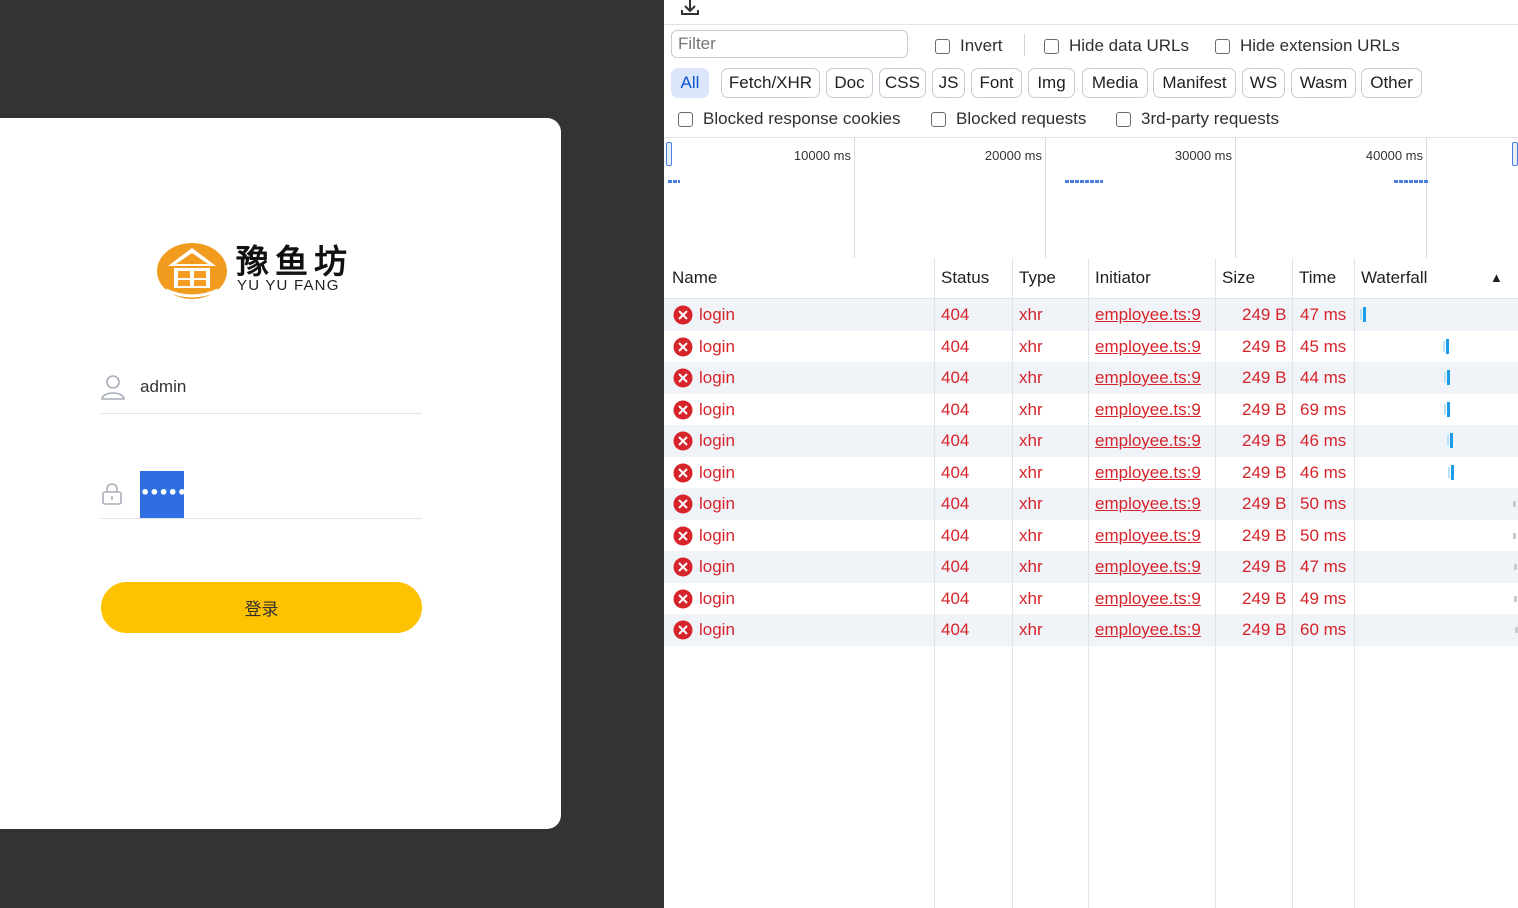 The width and height of the screenshot is (1518, 908). Describe the element at coordinates (1515, 154) in the screenshot. I see `overview-right-handle` at that location.